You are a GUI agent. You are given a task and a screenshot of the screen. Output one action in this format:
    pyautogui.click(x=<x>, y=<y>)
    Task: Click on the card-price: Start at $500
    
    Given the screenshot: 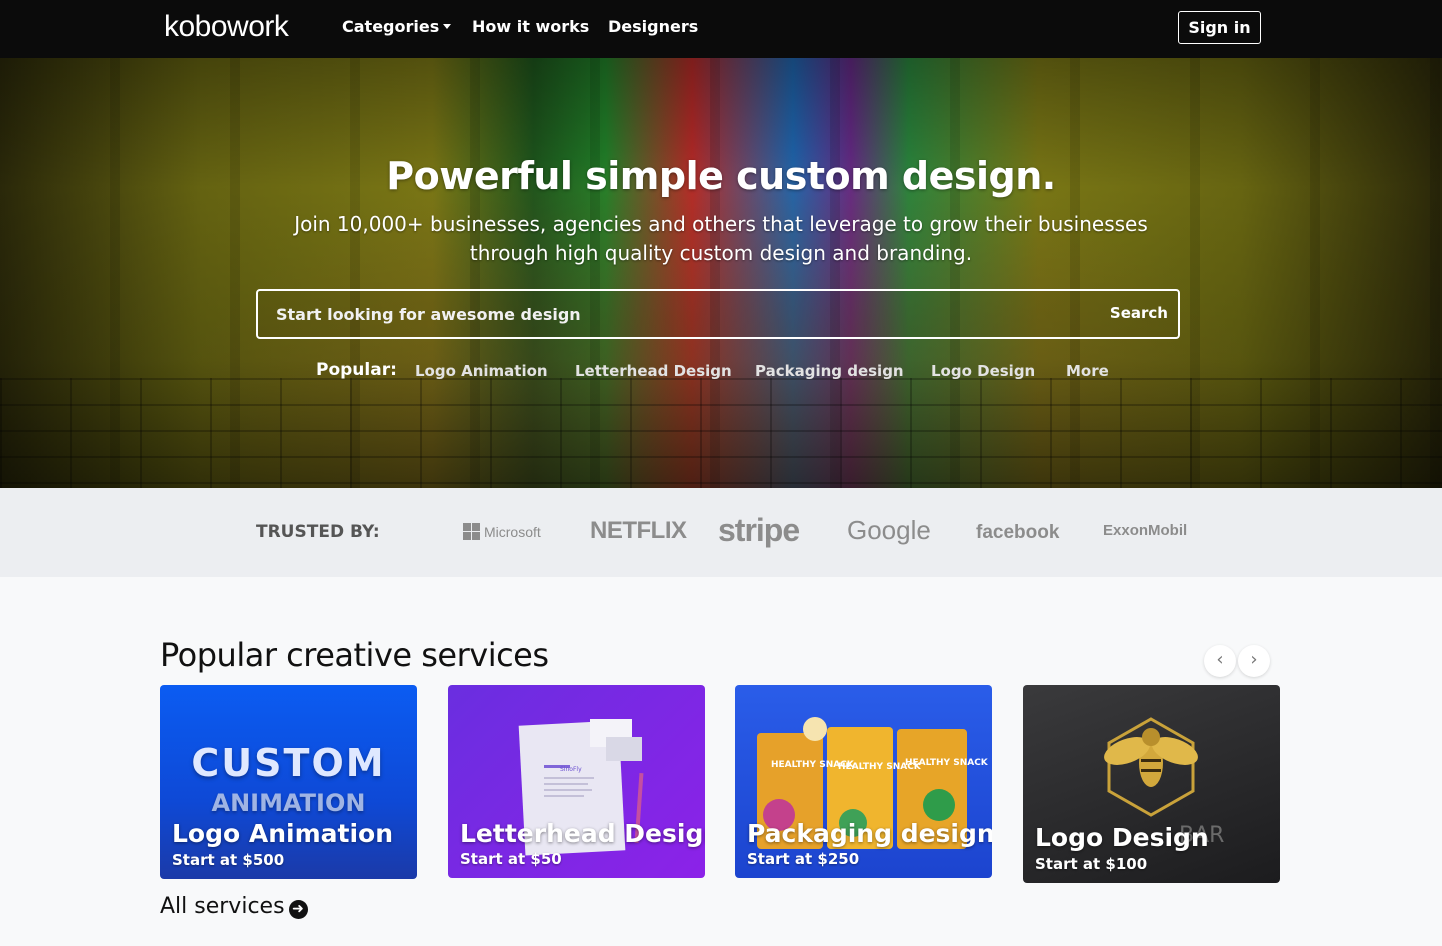 What is the action you would take?
    pyautogui.click(x=228, y=860)
    